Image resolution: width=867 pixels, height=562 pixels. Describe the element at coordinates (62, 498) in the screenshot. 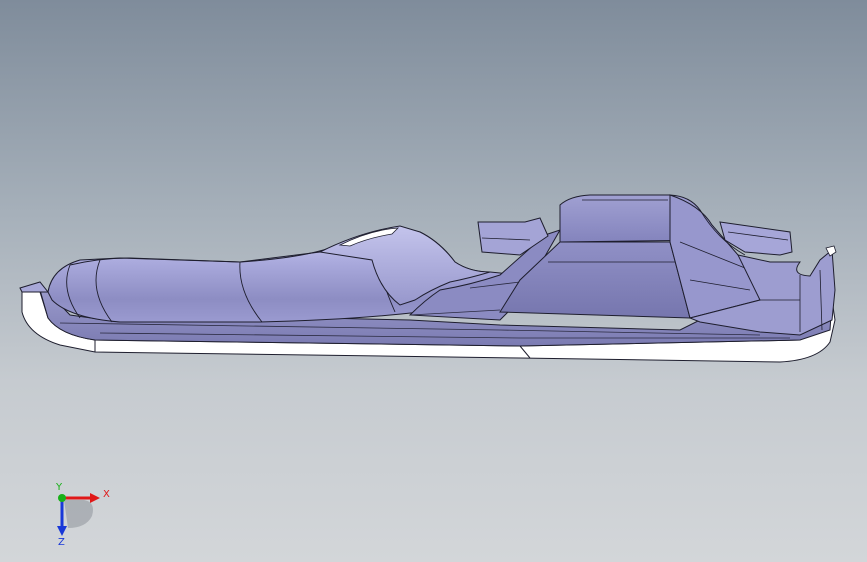

I see `y-axis-dot` at that location.